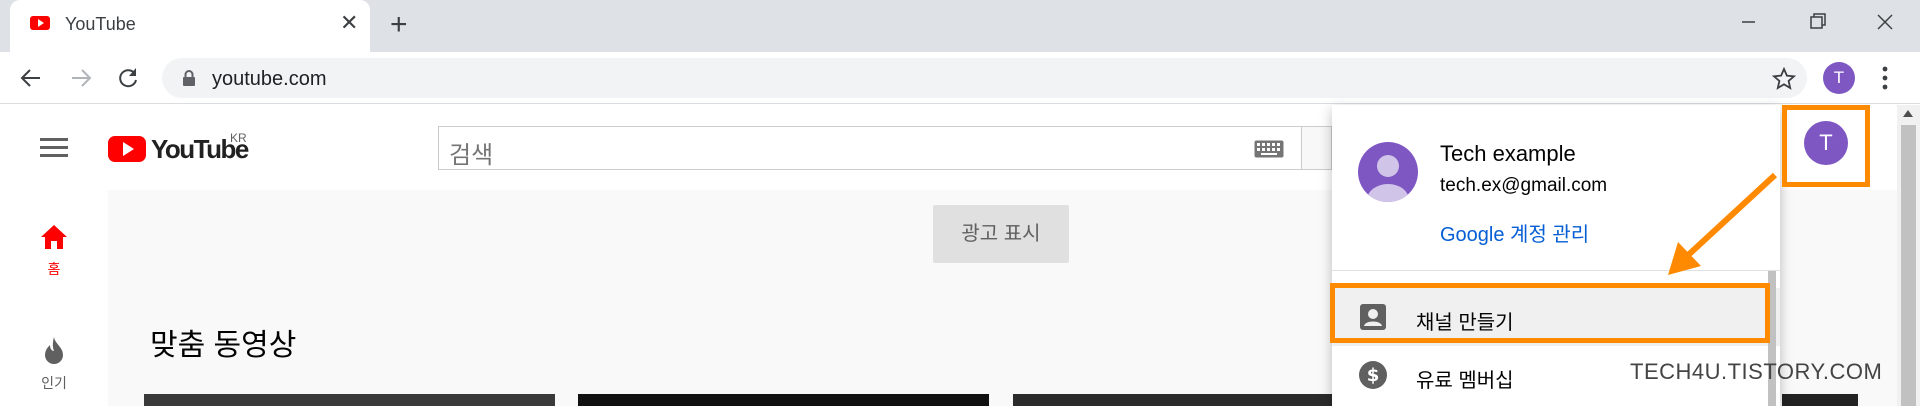 This screenshot has width=1920, height=406. What do you see at coordinates (870, 148) in the screenshot?
I see `search-box: 검색` at bounding box center [870, 148].